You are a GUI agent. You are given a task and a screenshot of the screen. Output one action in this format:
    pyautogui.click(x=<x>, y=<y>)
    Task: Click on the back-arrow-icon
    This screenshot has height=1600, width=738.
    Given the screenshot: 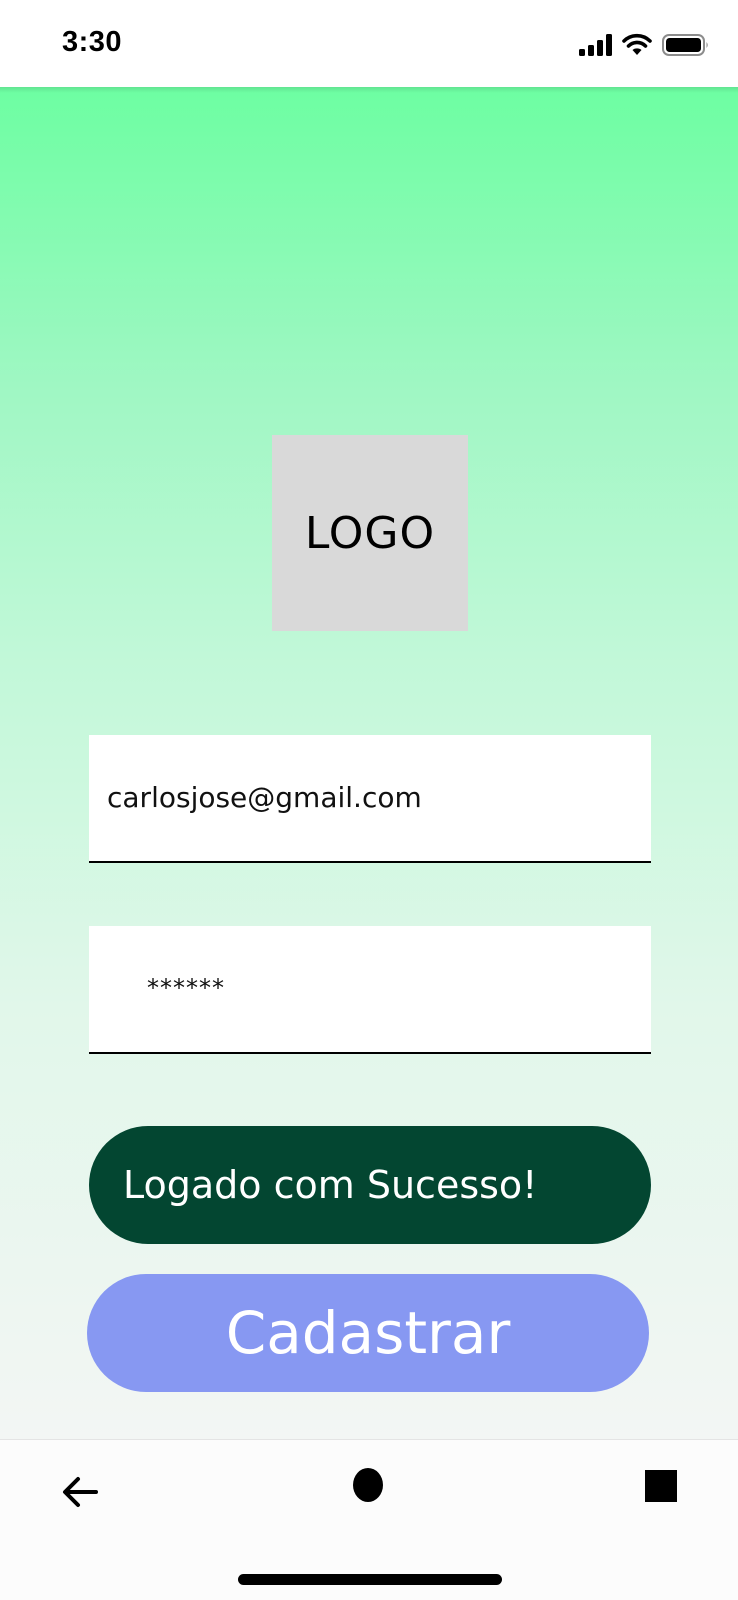 What is the action you would take?
    pyautogui.click(x=80, y=1492)
    